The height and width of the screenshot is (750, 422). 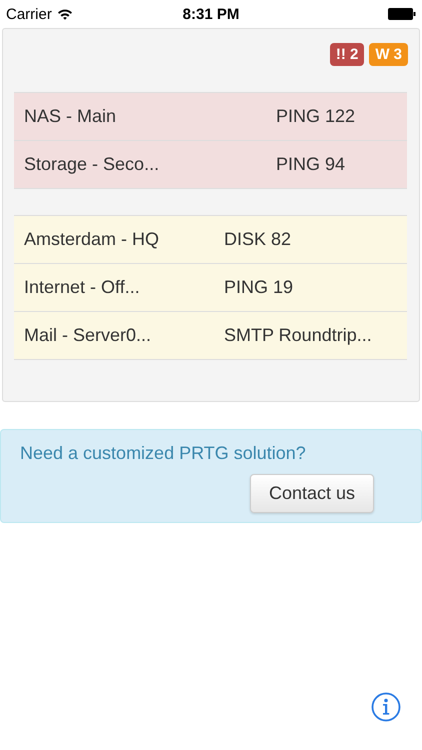 What do you see at coordinates (163, 453) in the screenshot?
I see `promo-text: Need a customized PRTG solution?` at bounding box center [163, 453].